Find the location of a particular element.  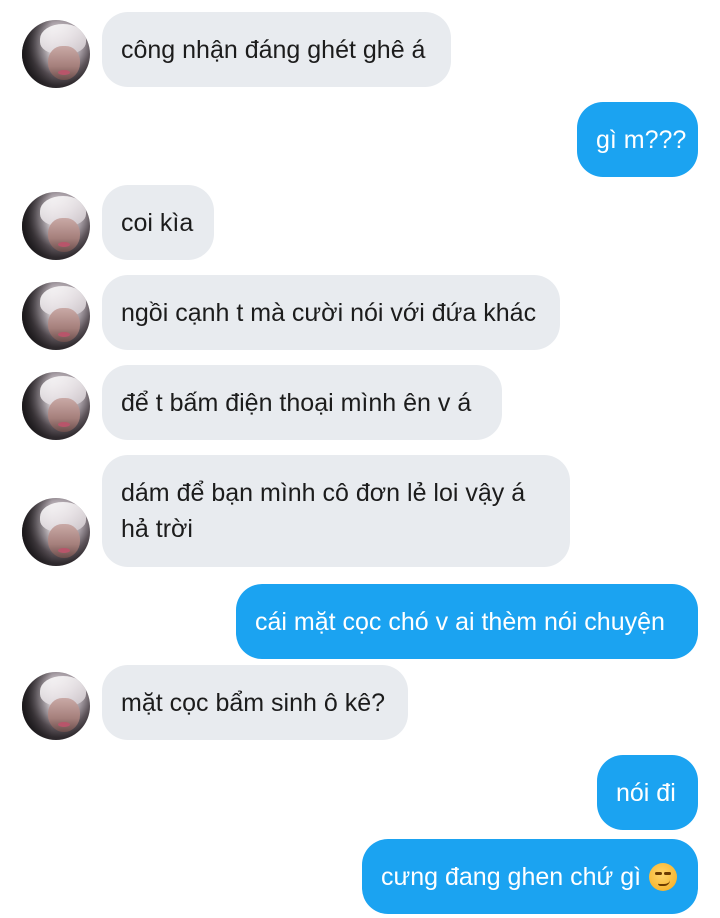

outgoing-message-bubble: cái mặt cọc chó v ai thèm nói chuyện is located at coordinates (467, 621).